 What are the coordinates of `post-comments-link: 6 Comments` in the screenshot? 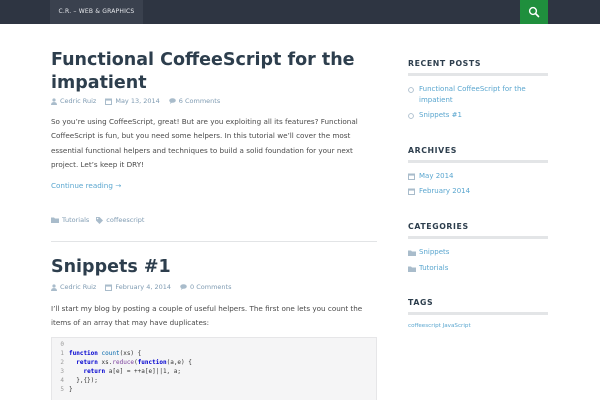 It's located at (199, 101).